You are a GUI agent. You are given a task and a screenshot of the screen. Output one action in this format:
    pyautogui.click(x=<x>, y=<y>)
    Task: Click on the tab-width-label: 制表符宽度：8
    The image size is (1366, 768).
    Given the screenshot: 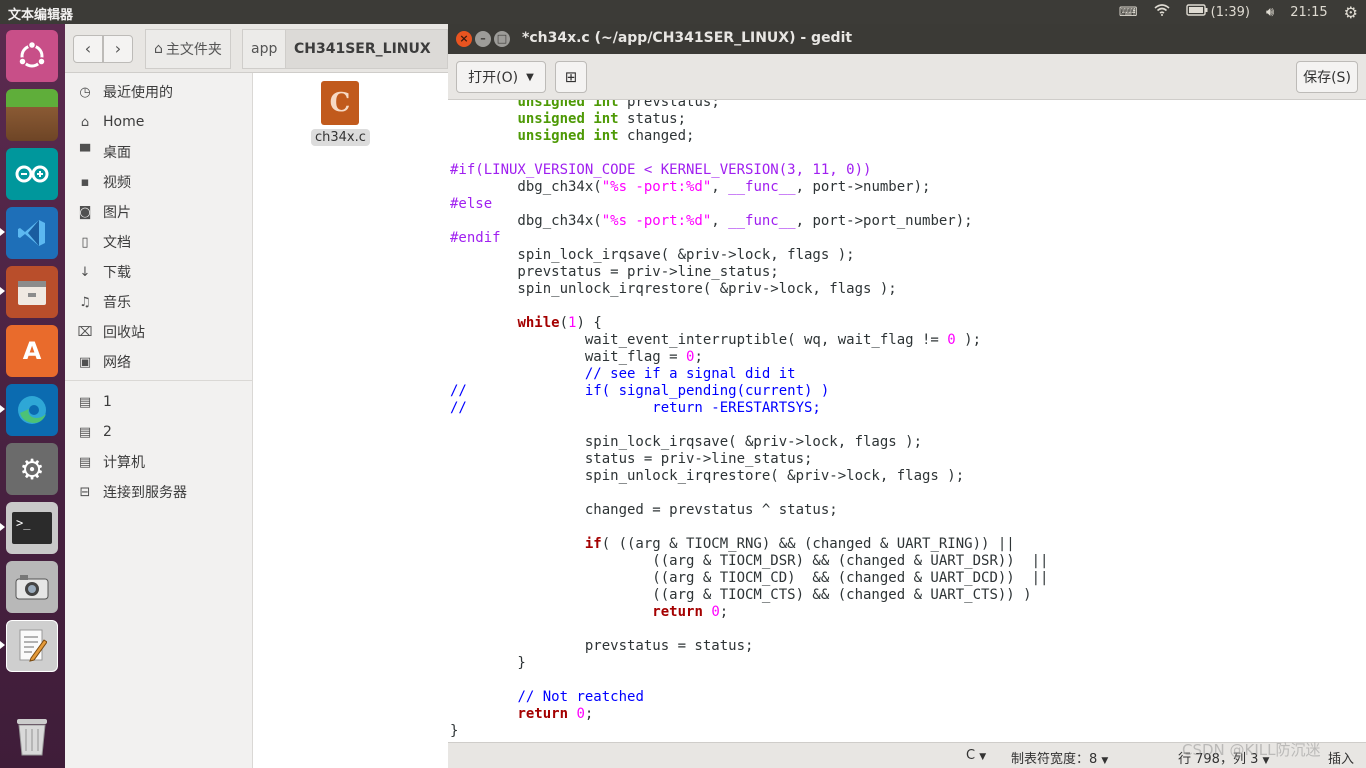 What is the action you would take?
    pyautogui.click(x=1054, y=759)
    